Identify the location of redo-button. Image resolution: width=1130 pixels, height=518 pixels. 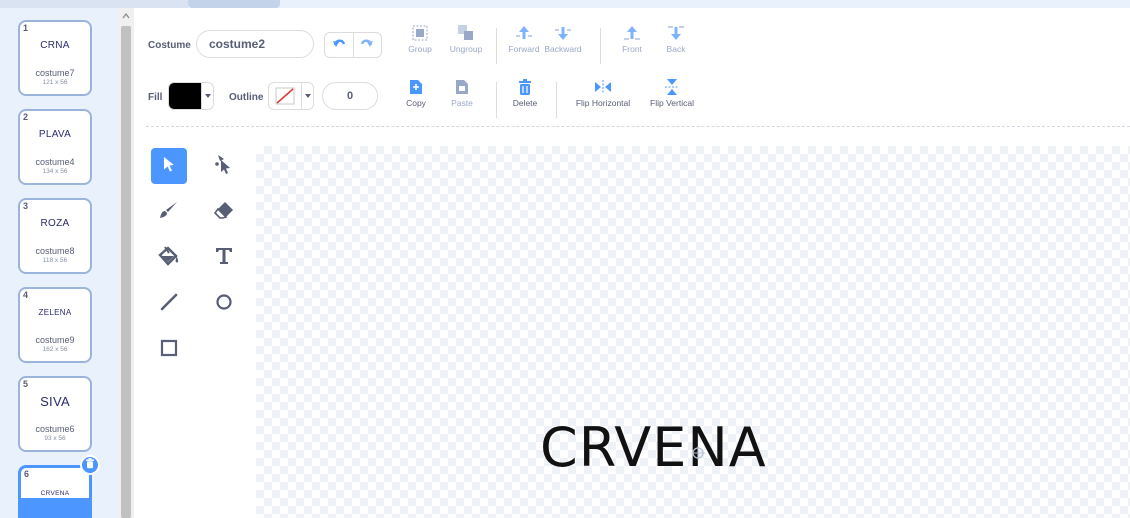
(367, 45).